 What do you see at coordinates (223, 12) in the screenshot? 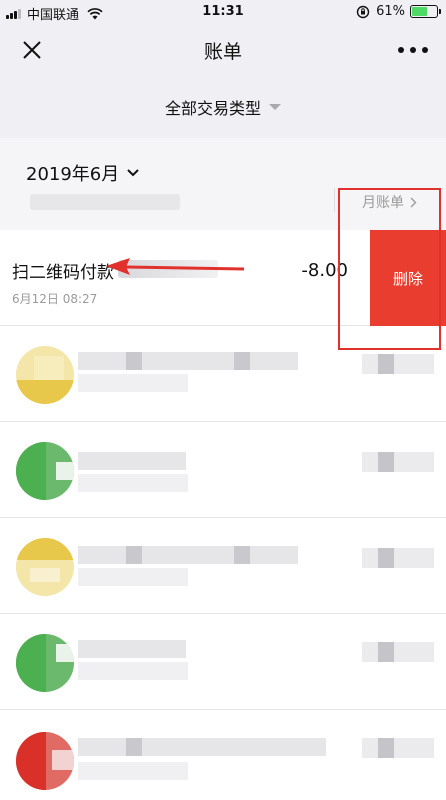
I see `status-bar: 中国联通 11:31 61%` at bounding box center [223, 12].